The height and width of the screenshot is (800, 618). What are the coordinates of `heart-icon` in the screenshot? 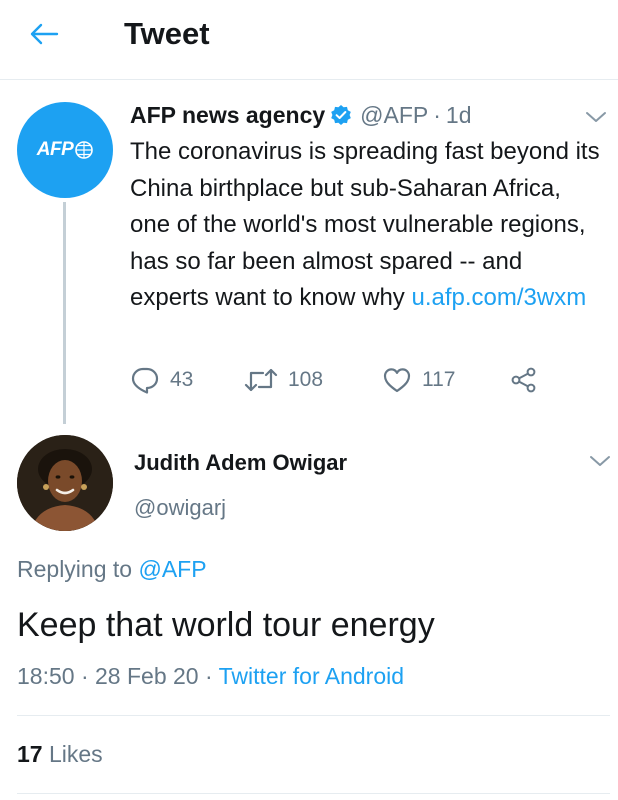 It's located at (397, 380).